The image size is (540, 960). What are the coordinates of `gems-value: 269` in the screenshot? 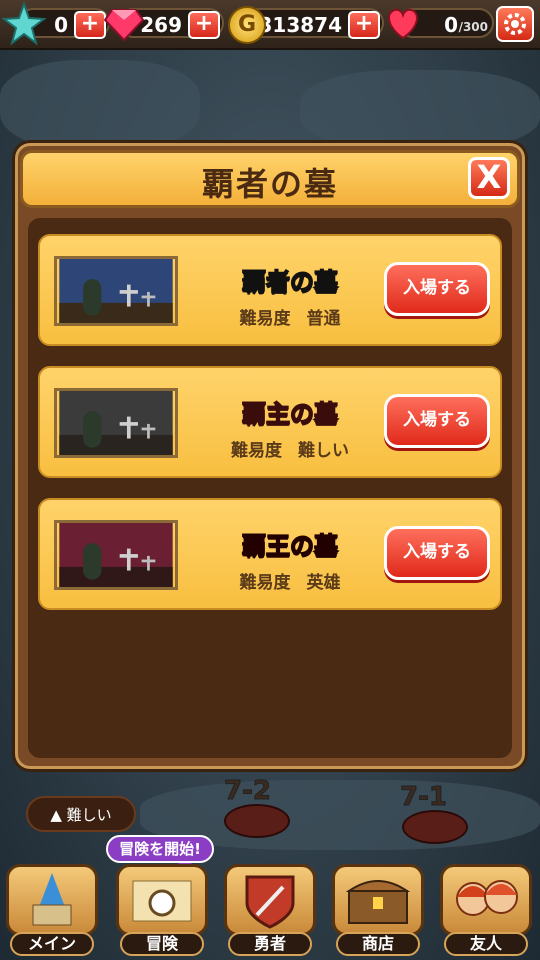 It's located at (161, 25).